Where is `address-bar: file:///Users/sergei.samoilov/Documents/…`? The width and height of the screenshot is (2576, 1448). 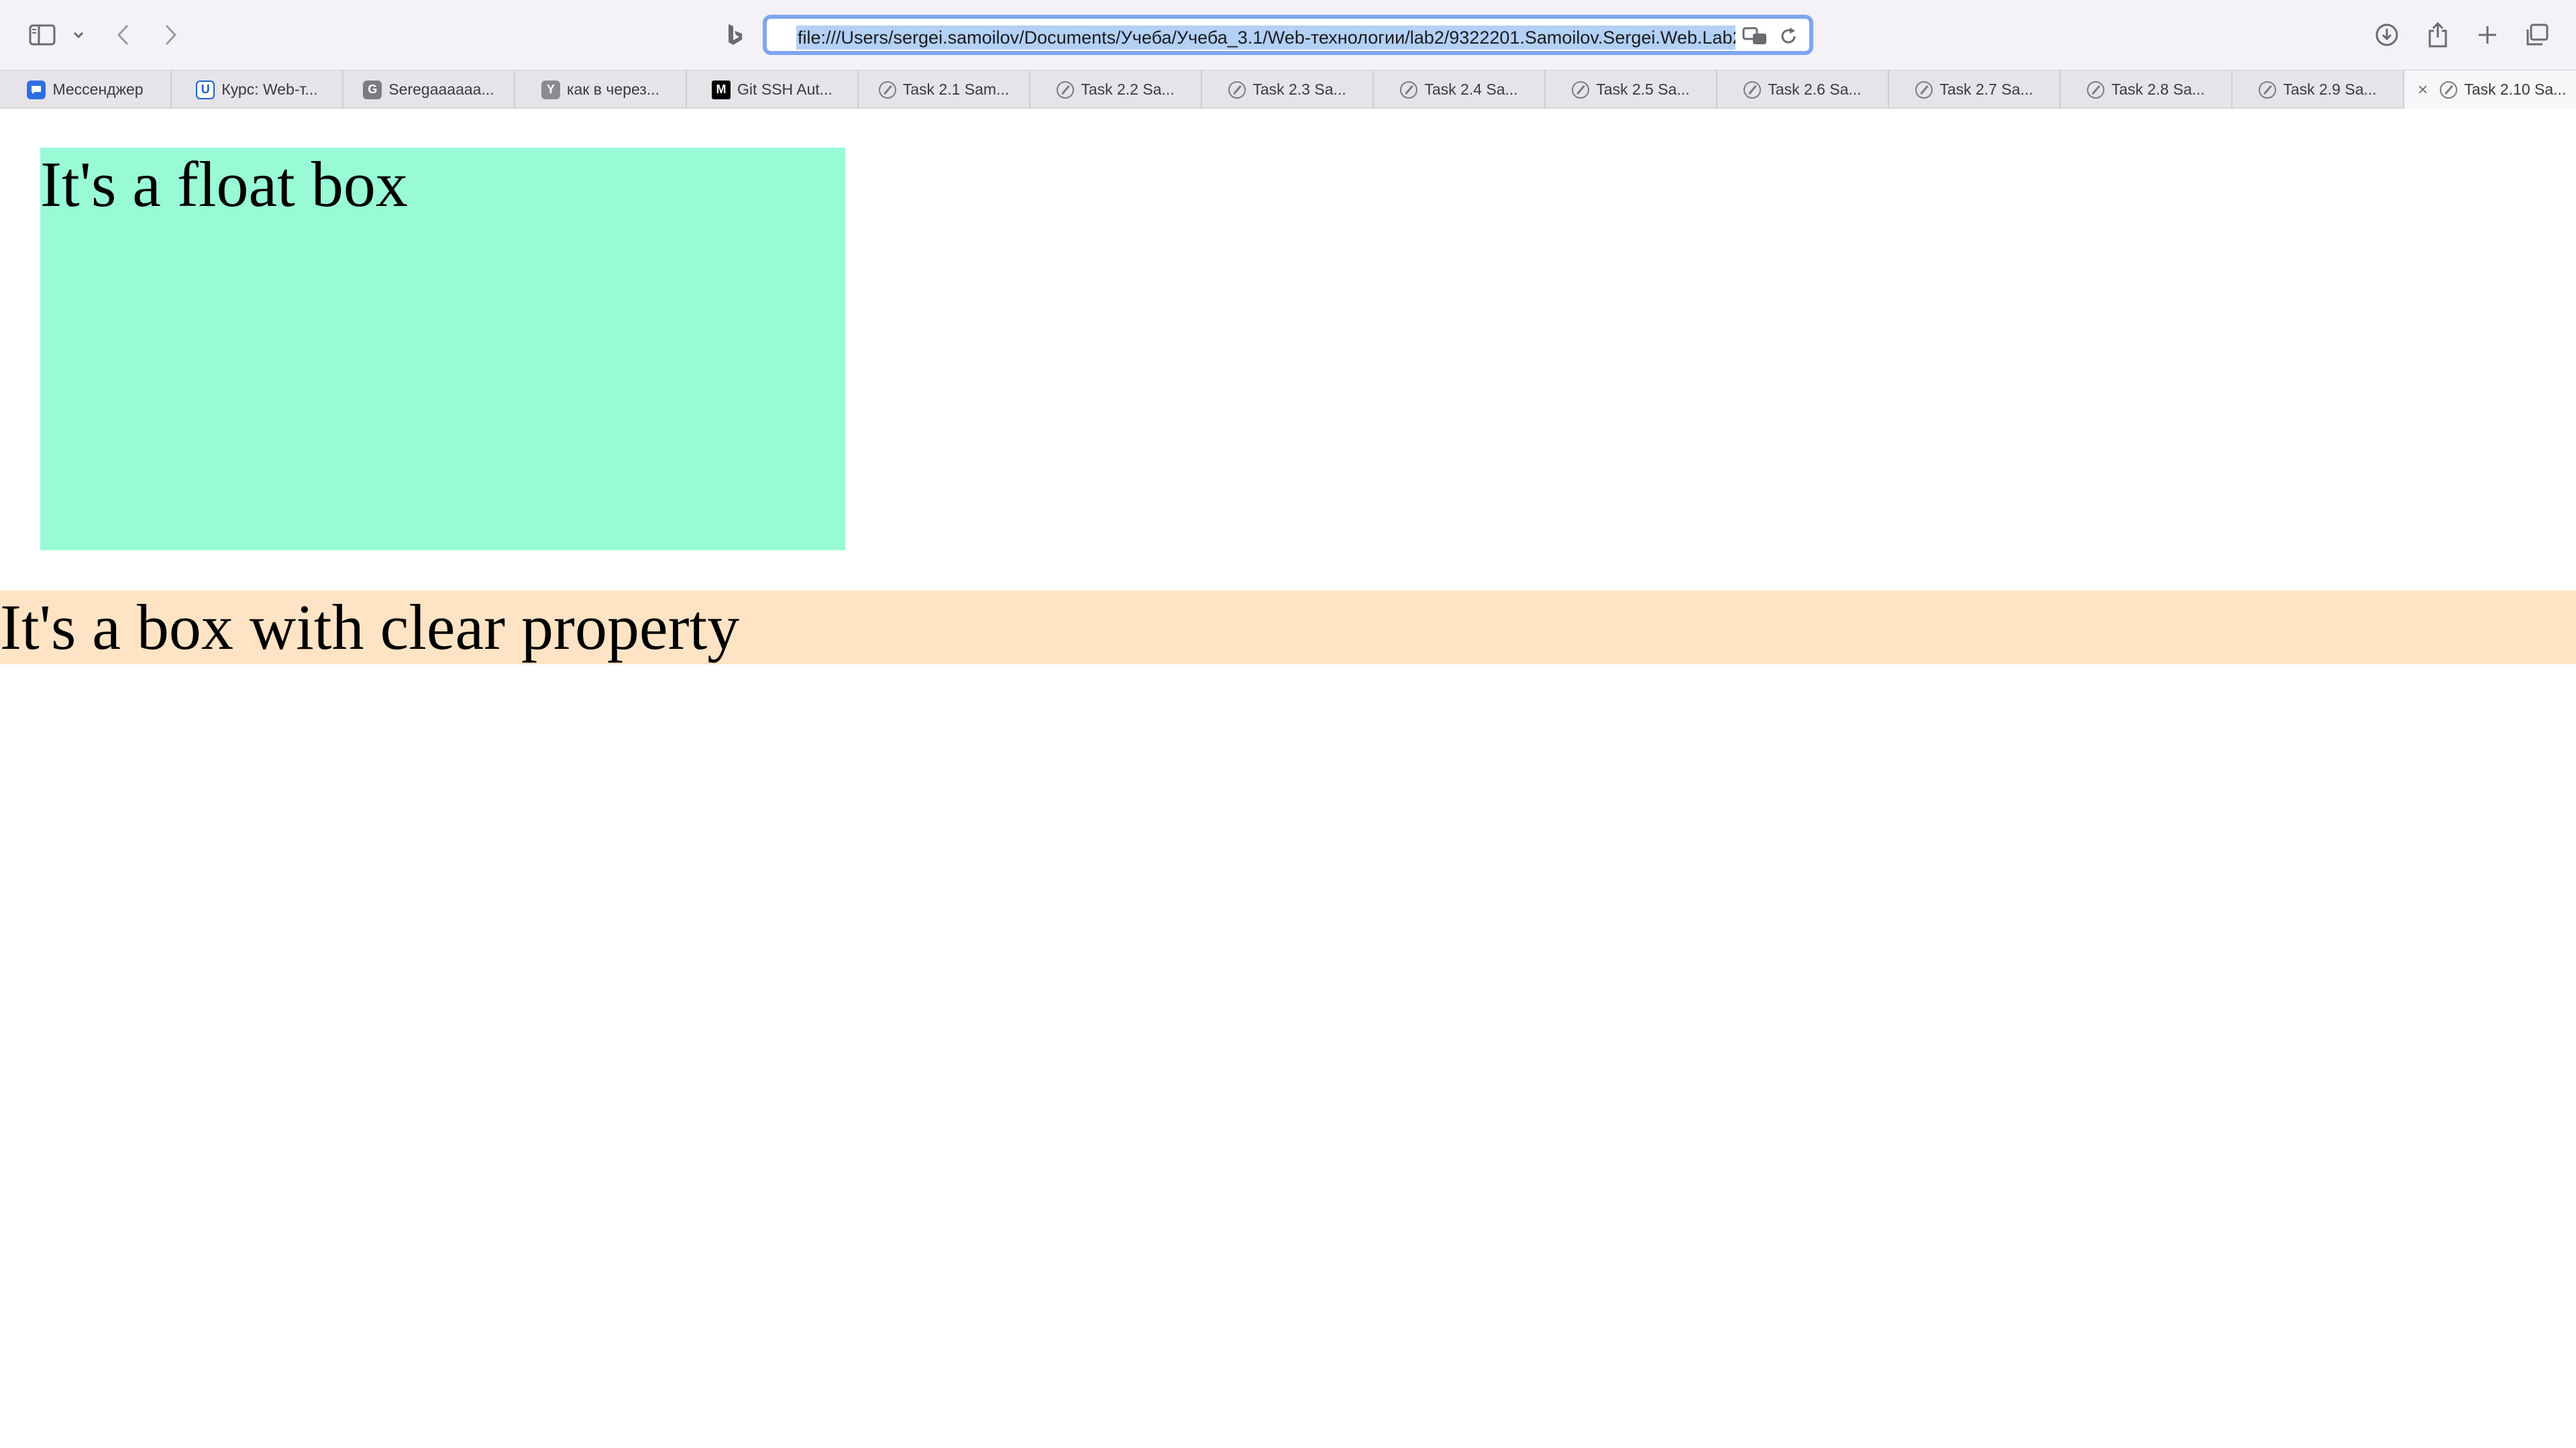
address-bar: file:///Users/sergei.samoilov/Documents/… is located at coordinates (1288, 35).